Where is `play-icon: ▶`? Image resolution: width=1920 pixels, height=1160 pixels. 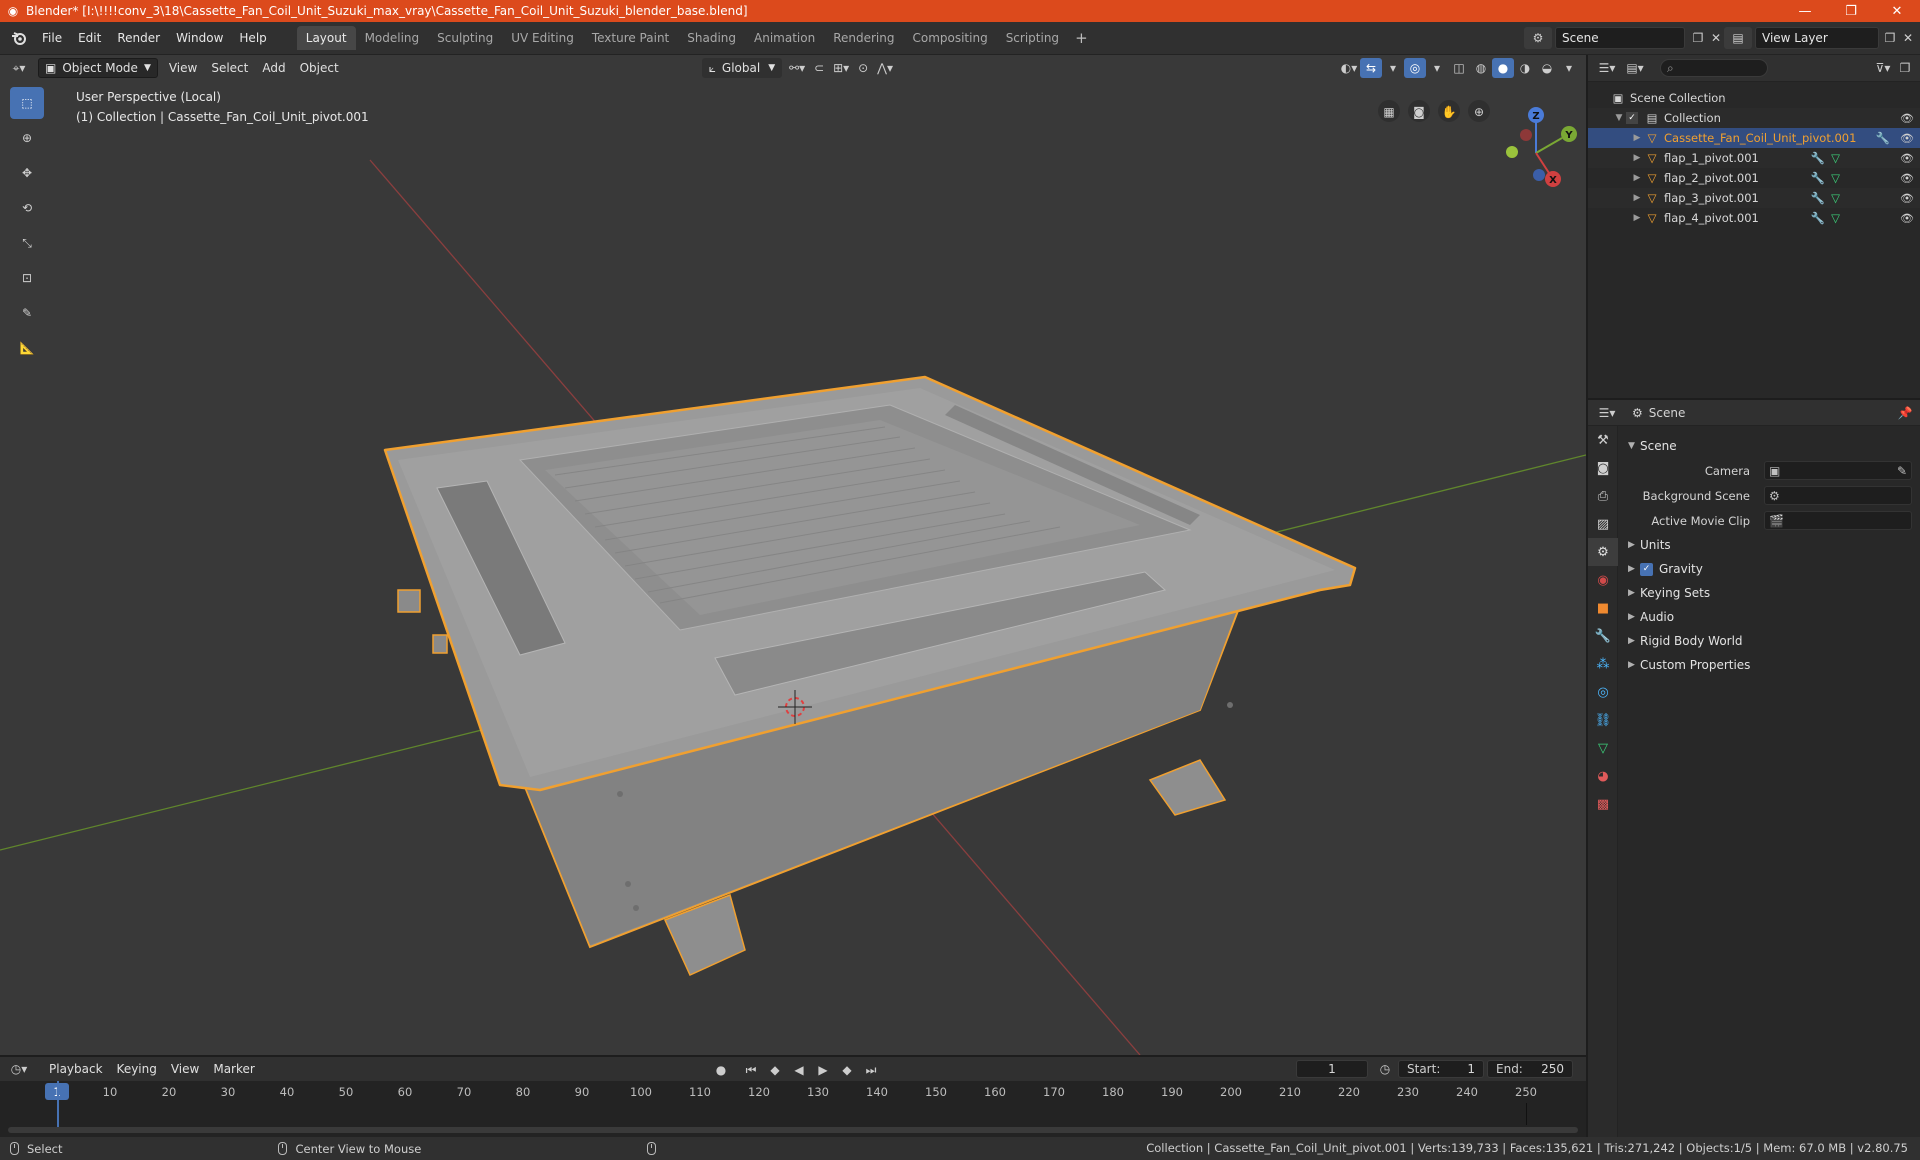
play-icon: ▶ is located at coordinates (823, 1070).